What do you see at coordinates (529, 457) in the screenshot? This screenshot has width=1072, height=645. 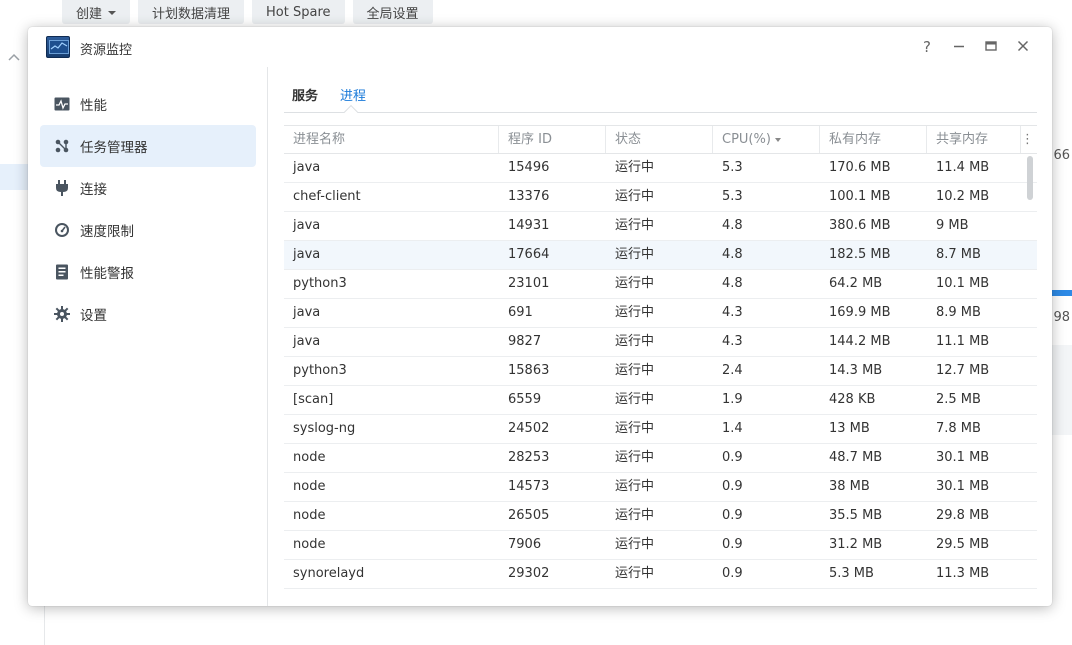 I see `cell-pid: 28253` at bounding box center [529, 457].